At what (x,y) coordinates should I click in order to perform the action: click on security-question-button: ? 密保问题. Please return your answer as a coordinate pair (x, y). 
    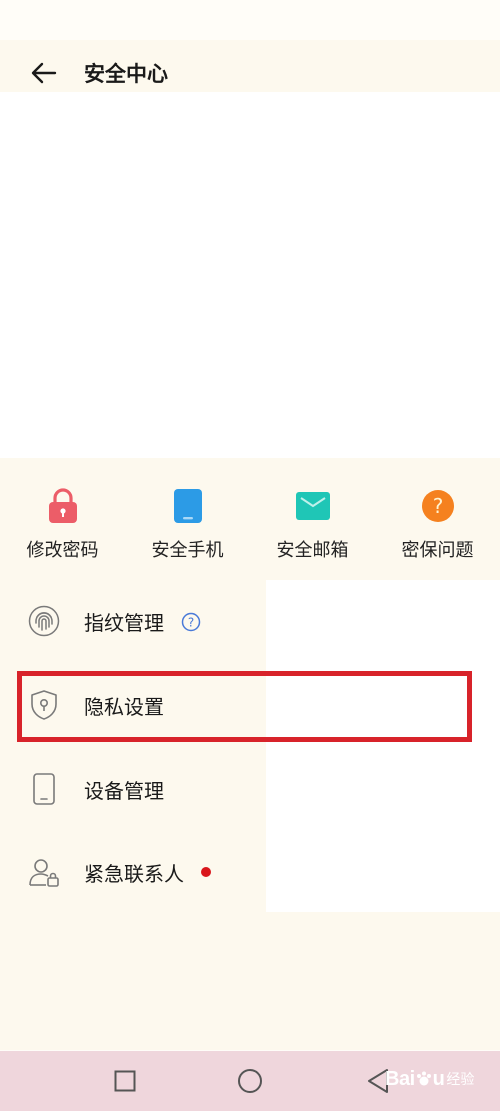
    Looking at the image, I should click on (437, 515).